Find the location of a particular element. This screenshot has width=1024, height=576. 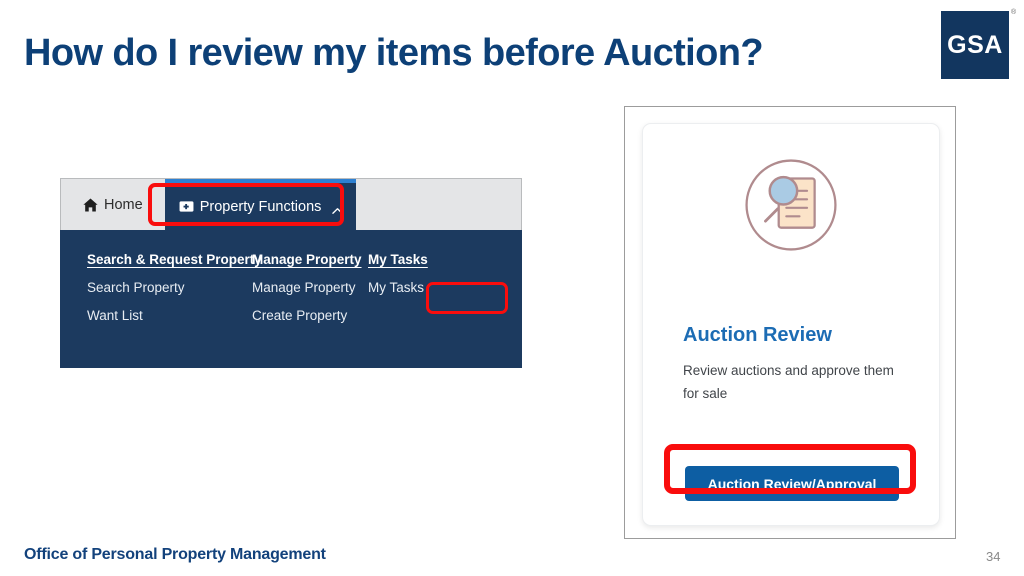

dropdown-item-create-property: Create Property is located at coordinates (310, 315).